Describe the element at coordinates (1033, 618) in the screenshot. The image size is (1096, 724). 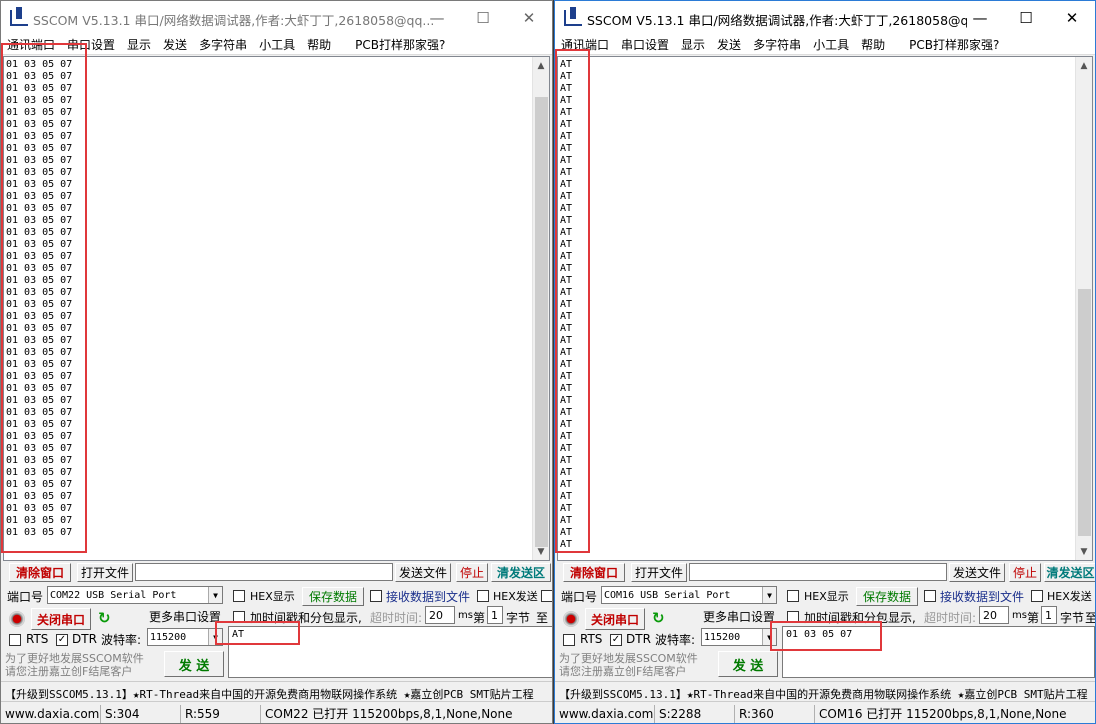
I see `nth-label: 第` at that location.